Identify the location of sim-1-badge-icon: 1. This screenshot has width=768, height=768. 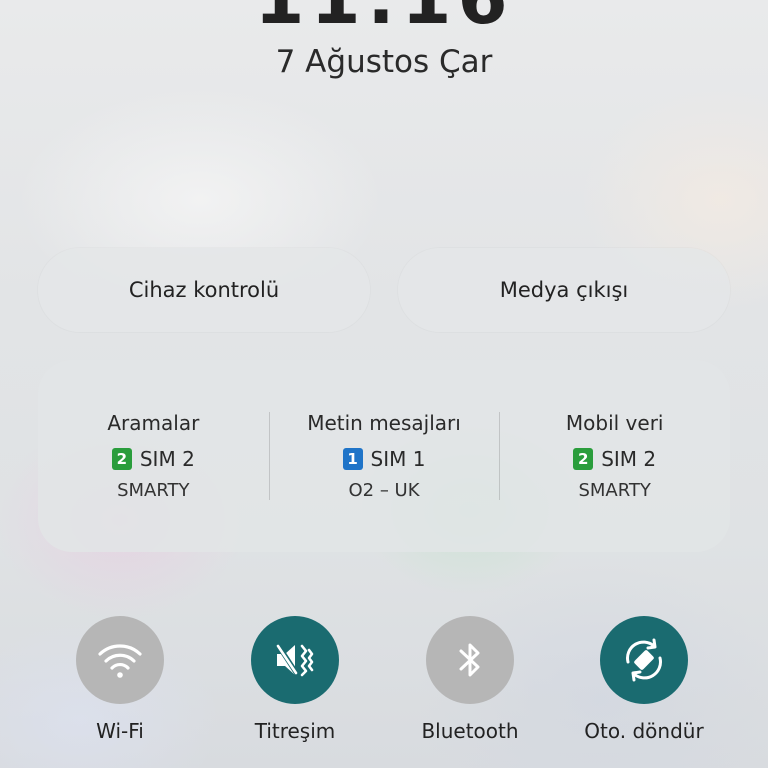
(352, 459).